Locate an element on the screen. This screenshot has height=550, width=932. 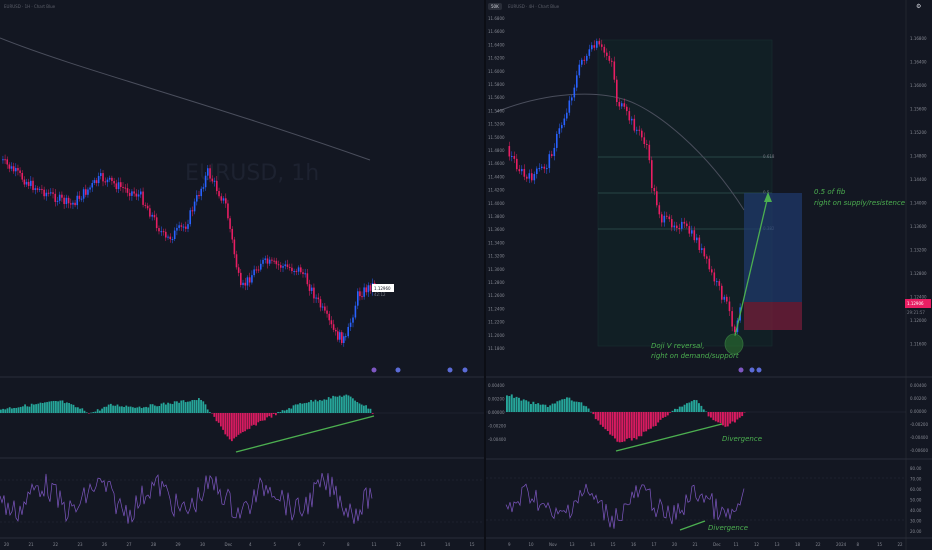
x-tick-label: 16 is located at coordinates (634, 544).